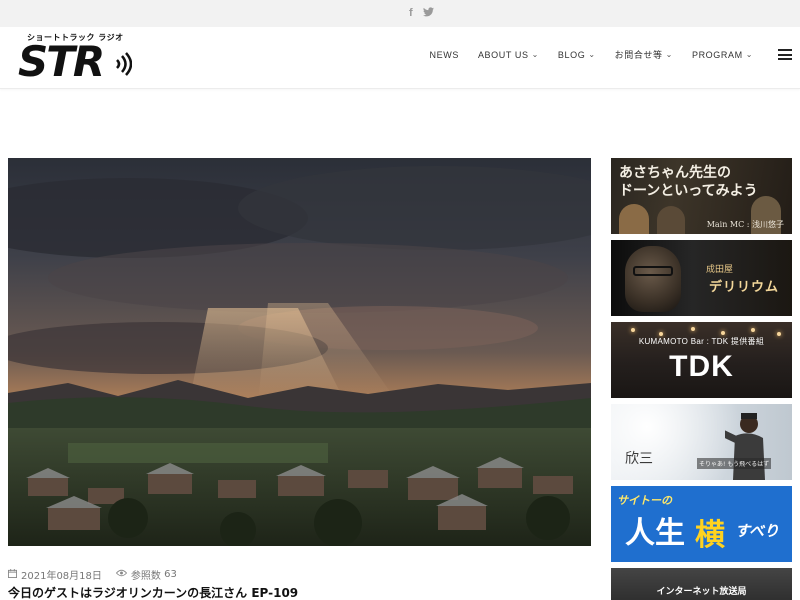 Image resolution: width=800 pixels, height=600 pixels. I want to click on pointing-man-figure, so click(745, 446).